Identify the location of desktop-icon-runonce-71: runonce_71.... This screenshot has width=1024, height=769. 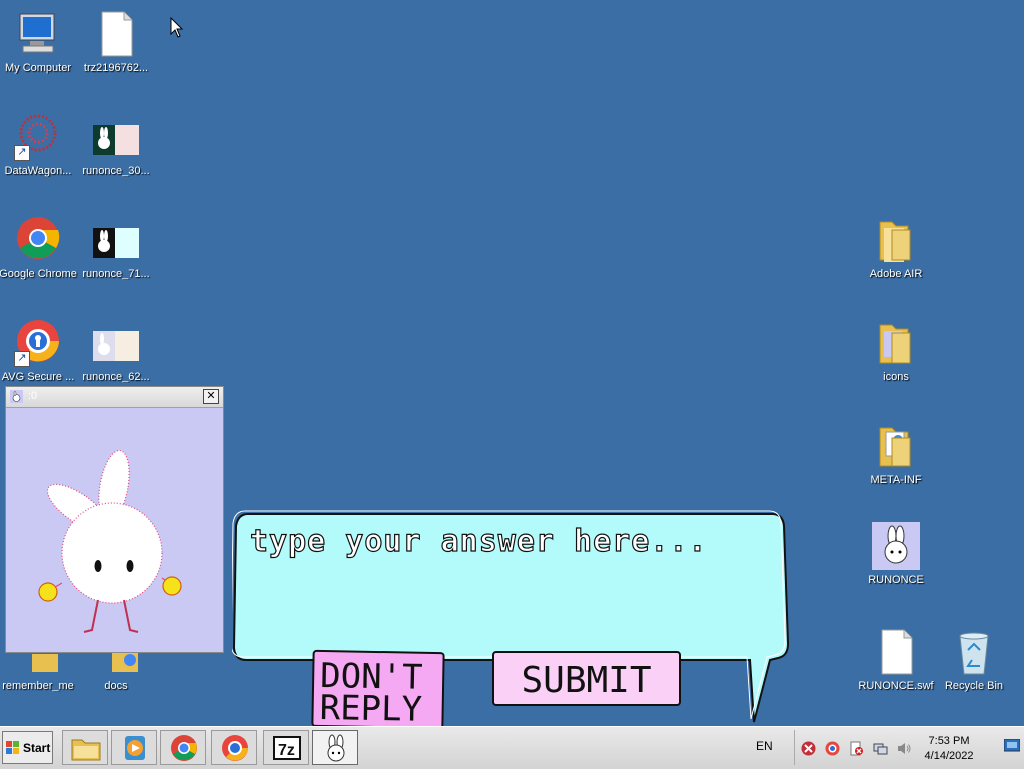
(116, 248).